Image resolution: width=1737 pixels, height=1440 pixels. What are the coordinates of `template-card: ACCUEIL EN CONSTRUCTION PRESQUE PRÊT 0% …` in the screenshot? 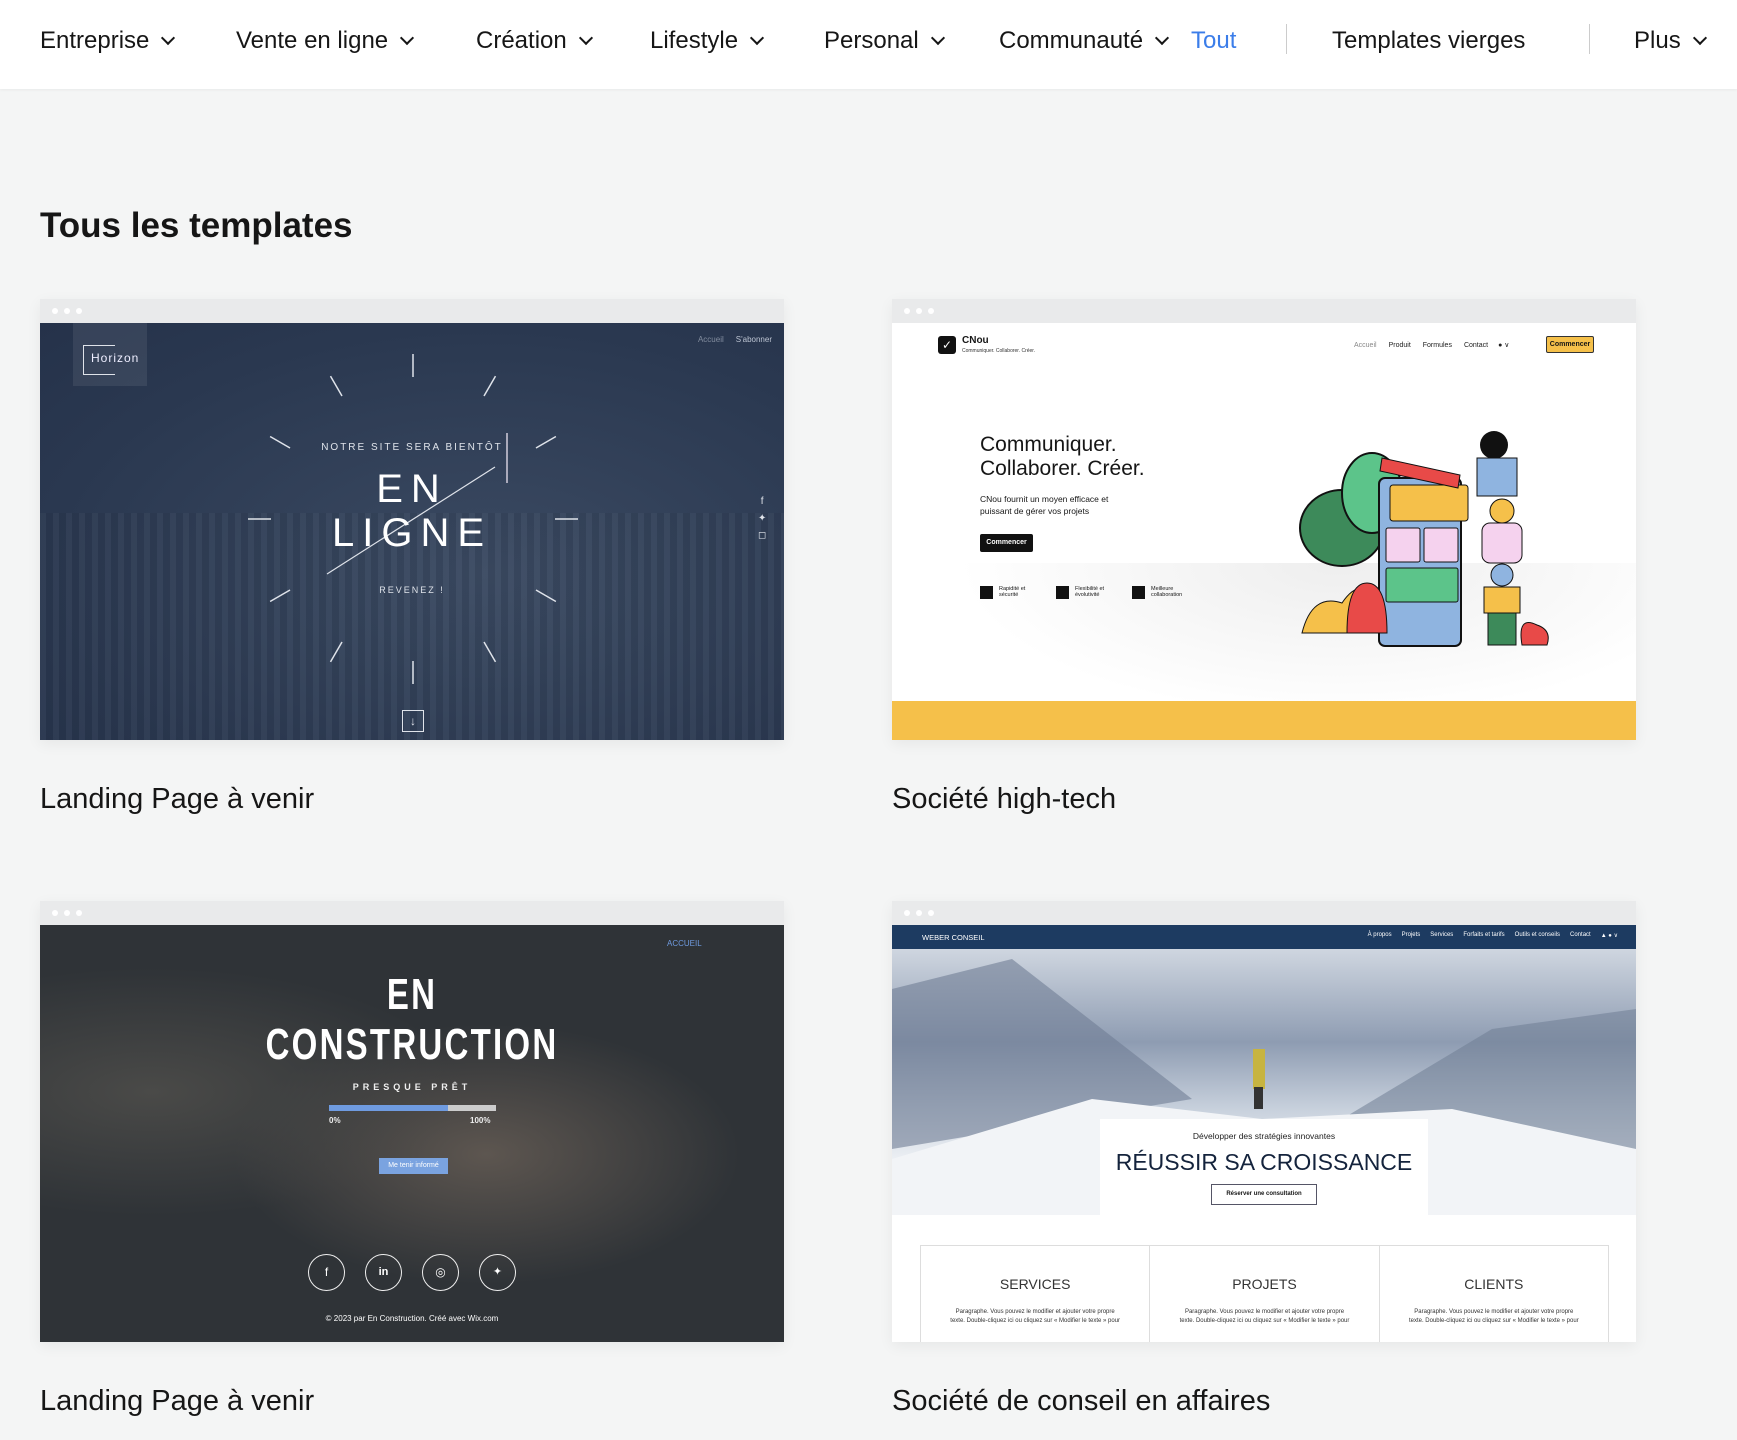 It's located at (412, 1121).